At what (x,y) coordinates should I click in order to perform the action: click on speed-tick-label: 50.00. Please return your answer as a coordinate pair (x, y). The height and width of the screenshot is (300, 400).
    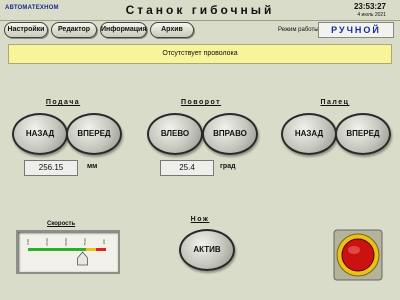
    Looking at the image, I should click on (66, 242).